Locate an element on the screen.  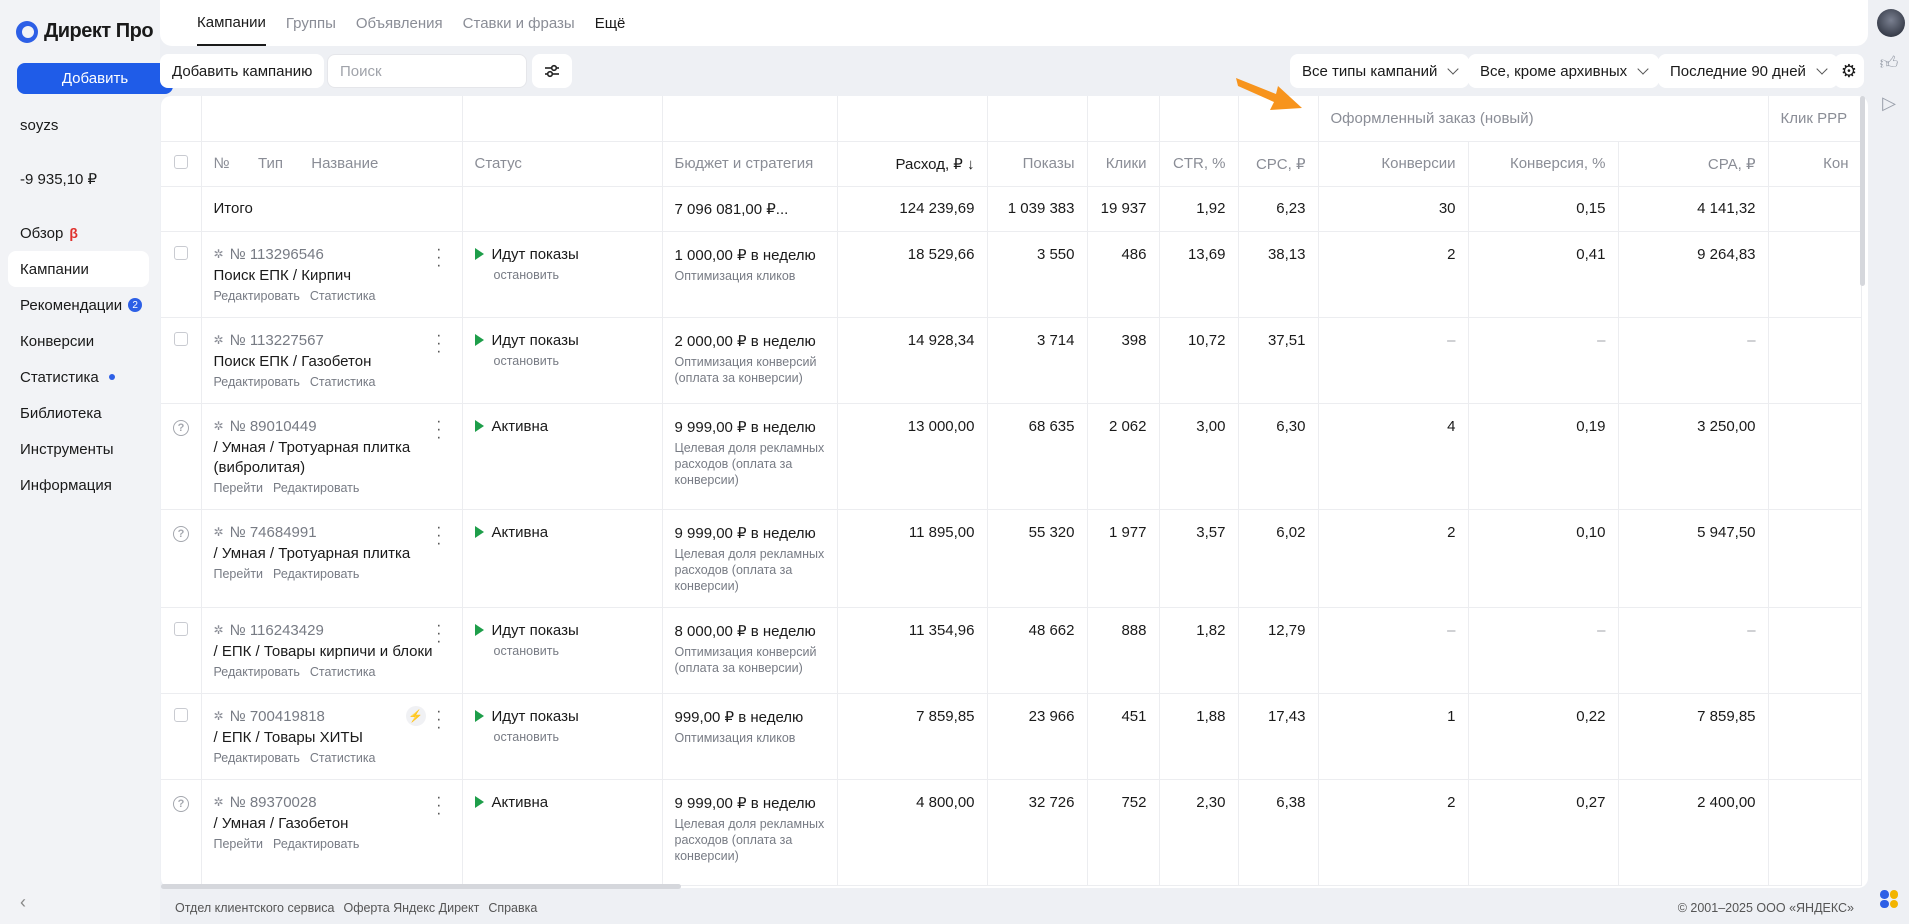
sidebar-item-tools: Инструменты is located at coordinates (78, 449).